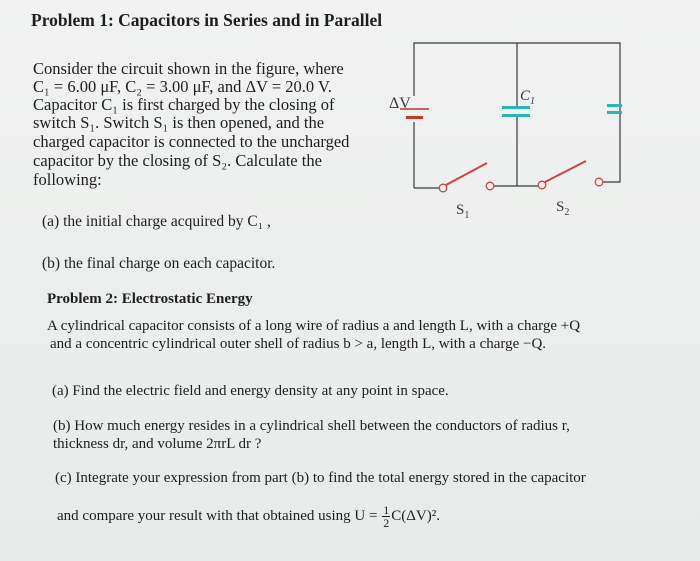  I want to click on fraction-one-half: 1 2, so click(386, 517).